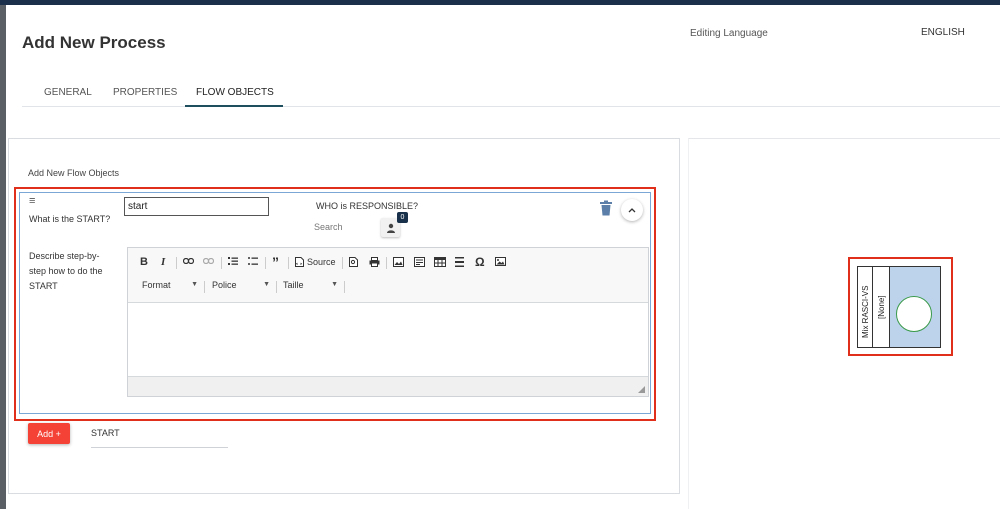  Describe the element at coordinates (275, 262) in the screenshot. I see `blockquote-button: ”` at that location.